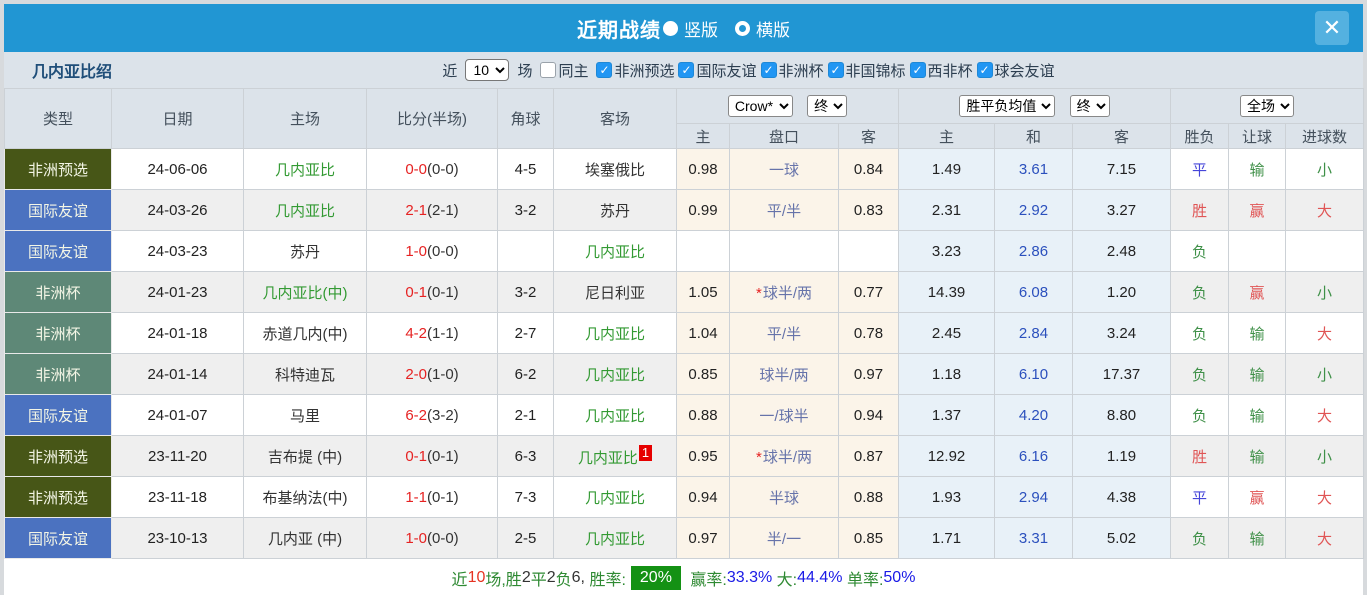 The image size is (1367, 595). I want to click on col-header-type: 类型, so click(58, 118).